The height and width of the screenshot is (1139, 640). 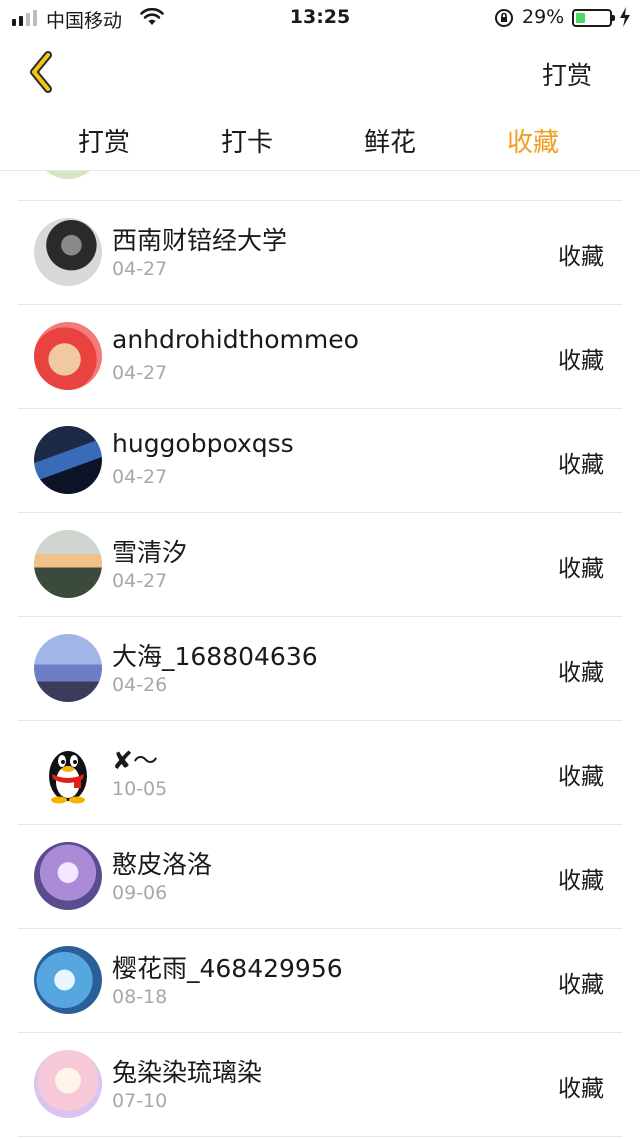 I want to click on list-item: 西南财锫经大学 04-27 收藏, so click(x=320, y=253).